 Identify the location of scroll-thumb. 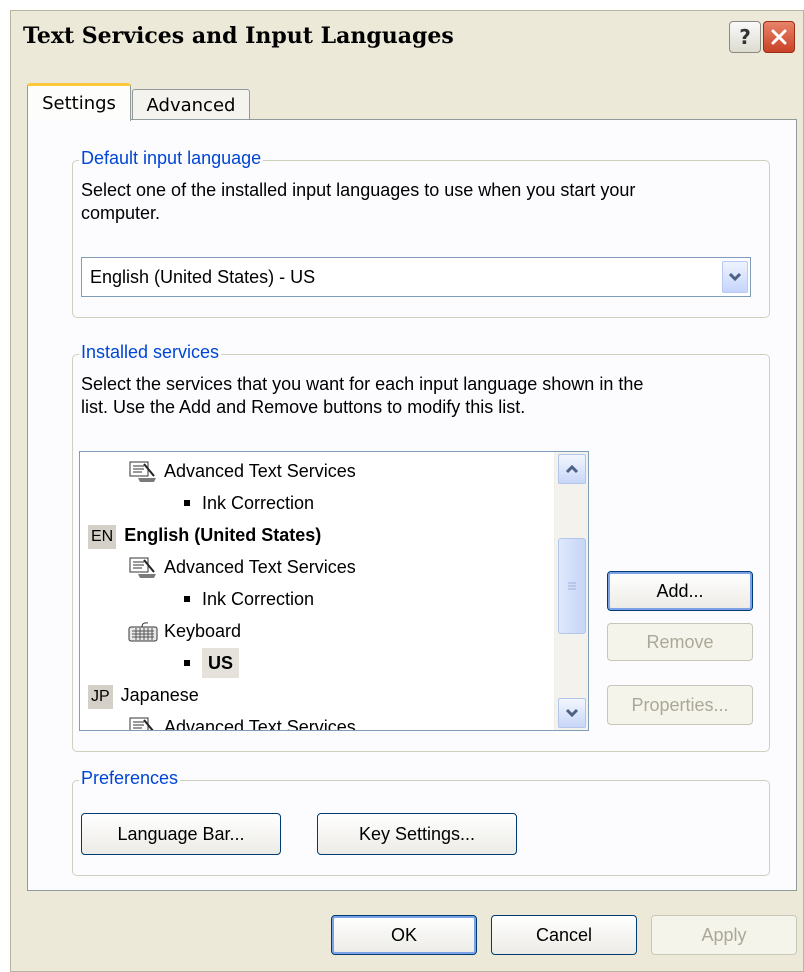
(572, 586).